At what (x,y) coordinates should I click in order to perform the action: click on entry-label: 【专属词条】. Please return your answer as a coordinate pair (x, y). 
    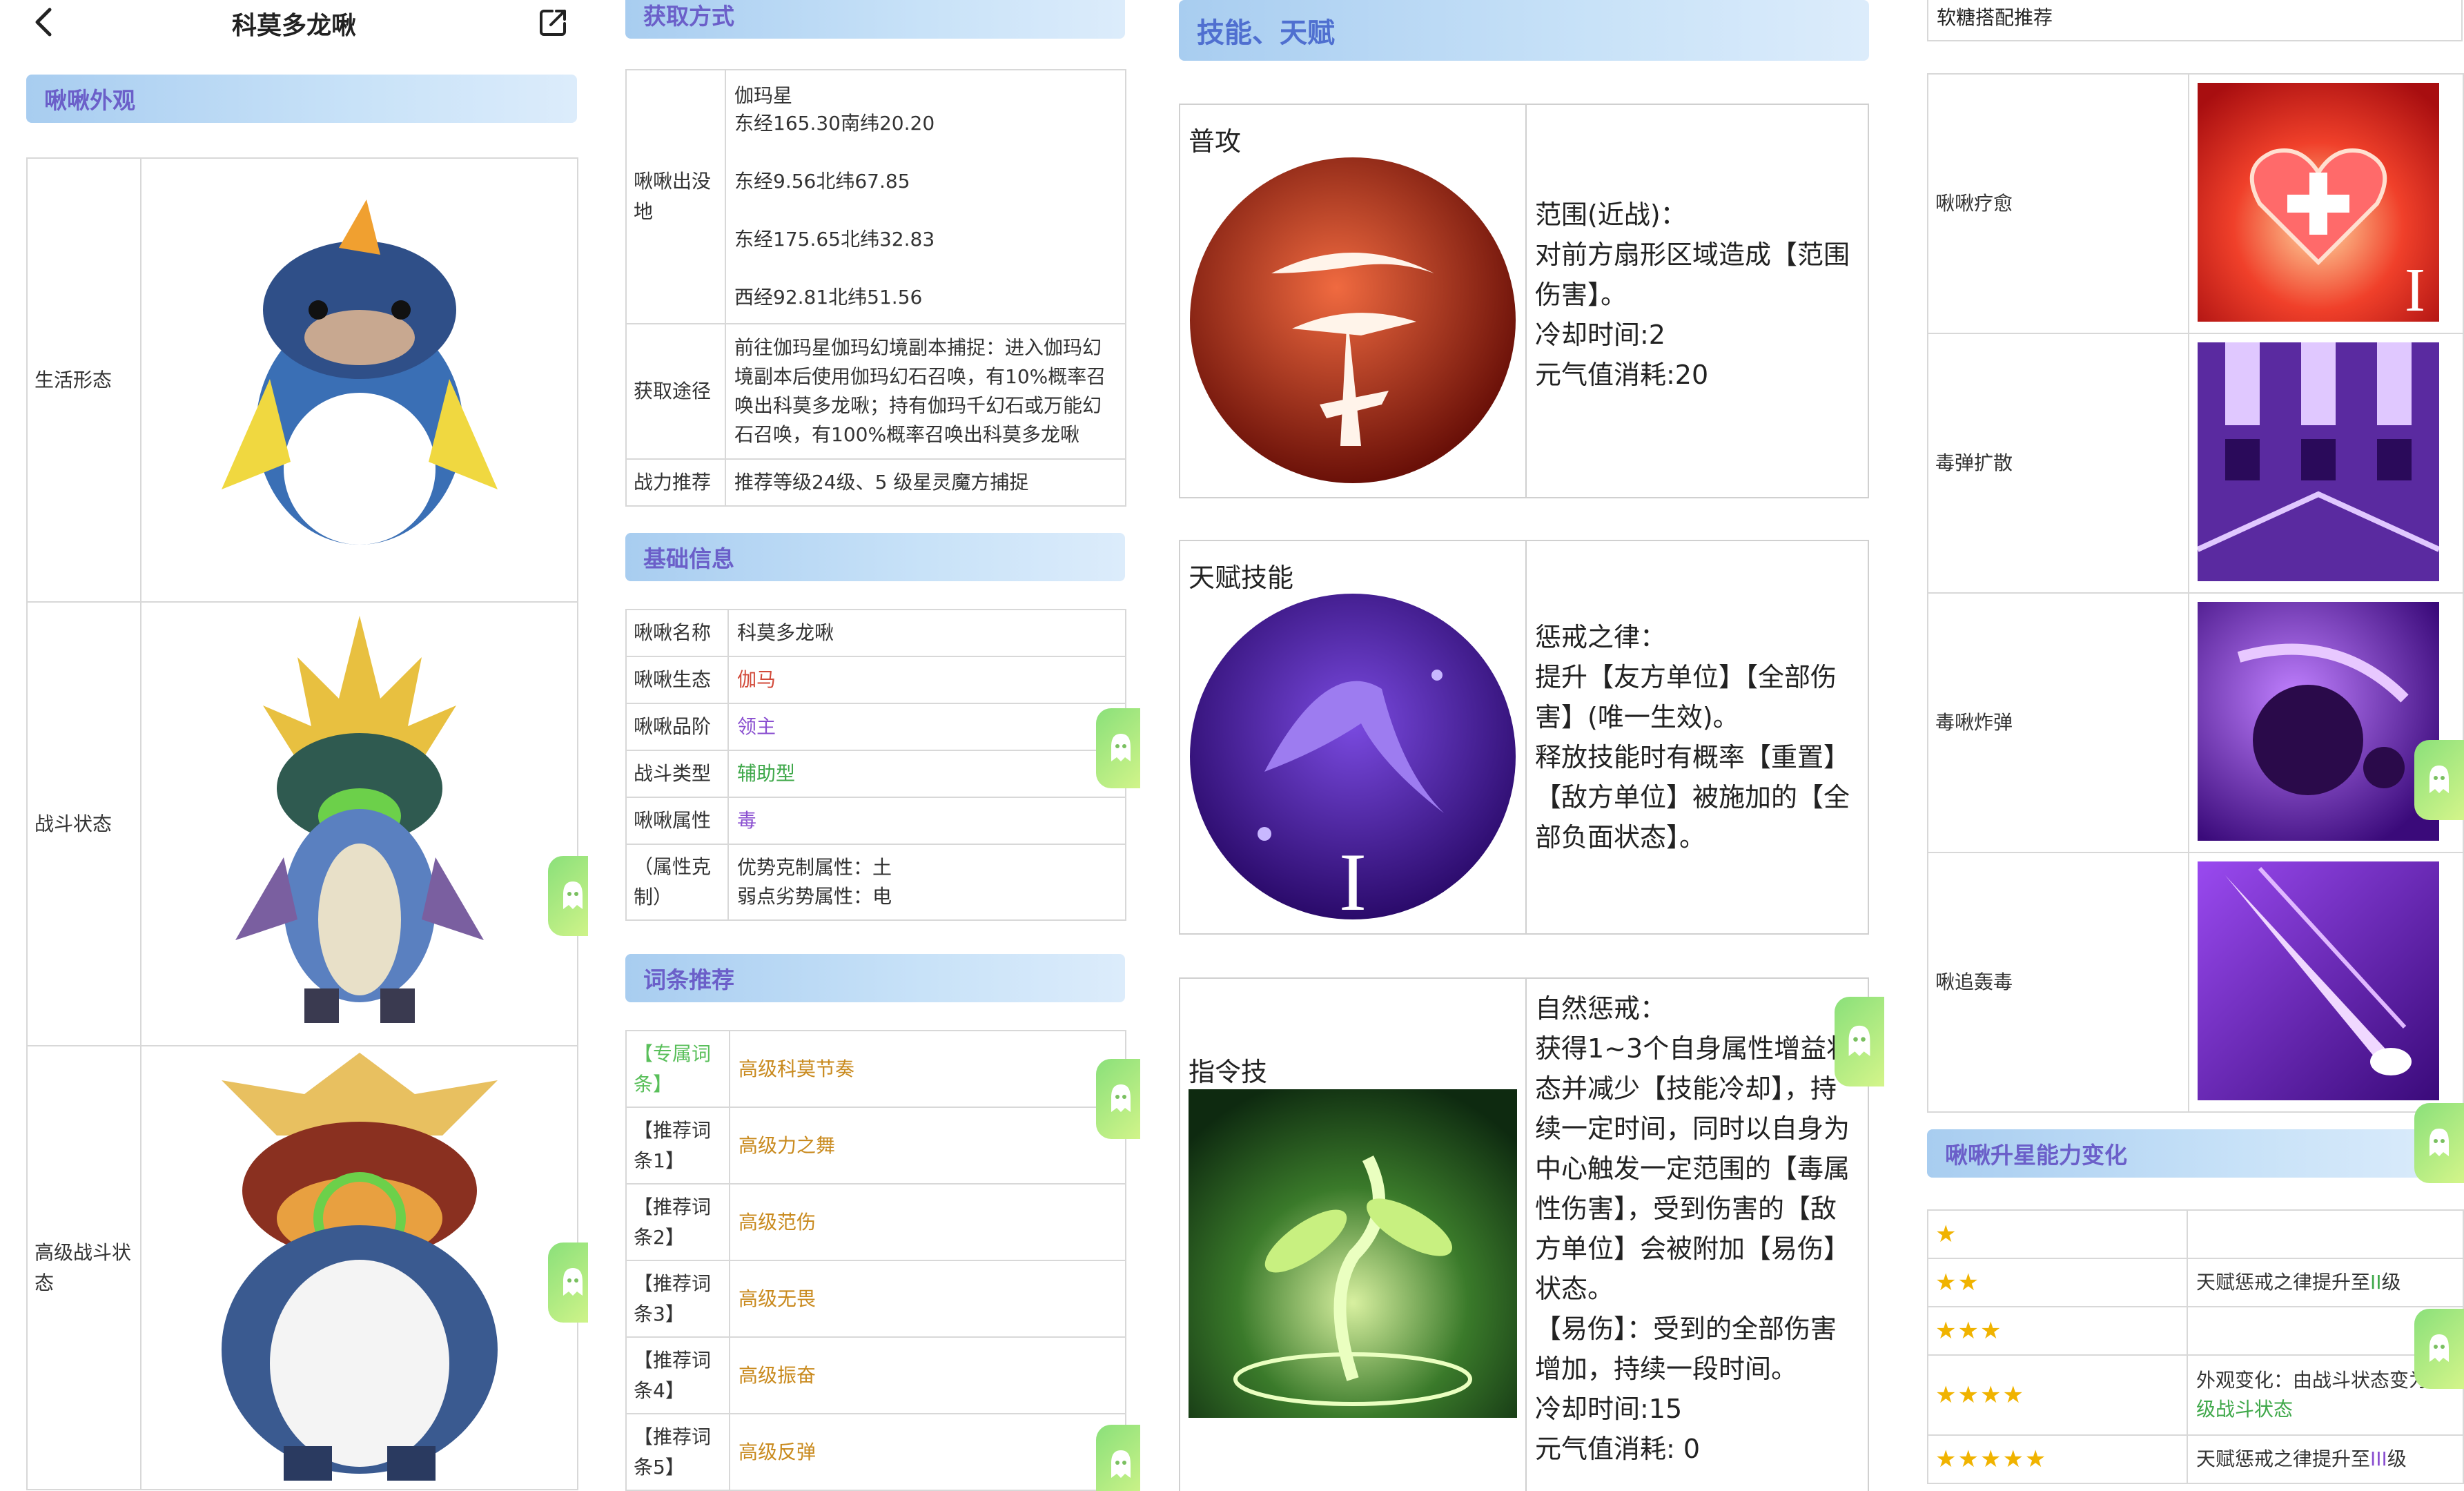
    Looking at the image, I should click on (678, 1069).